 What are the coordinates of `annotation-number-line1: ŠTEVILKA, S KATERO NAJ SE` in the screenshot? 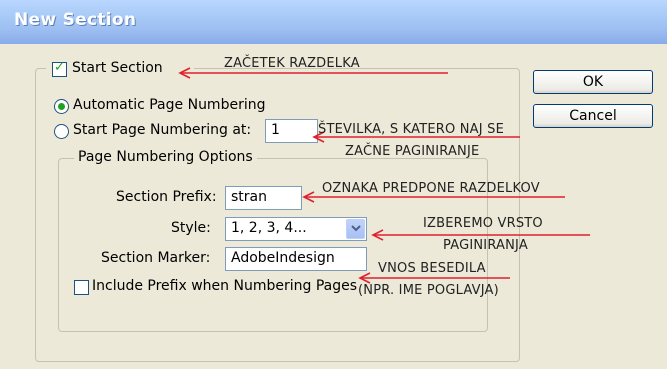 It's located at (411, 129).